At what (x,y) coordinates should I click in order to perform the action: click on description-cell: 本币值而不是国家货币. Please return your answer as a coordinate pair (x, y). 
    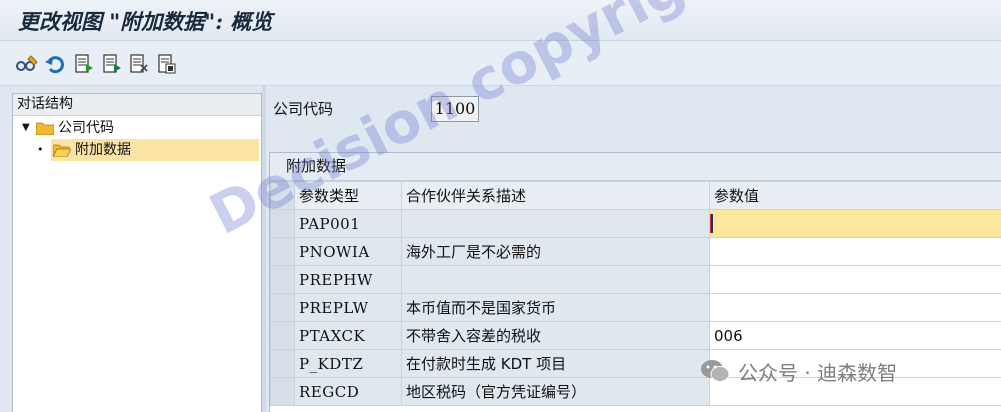
    Looking at the image, I should click on (556, 308).